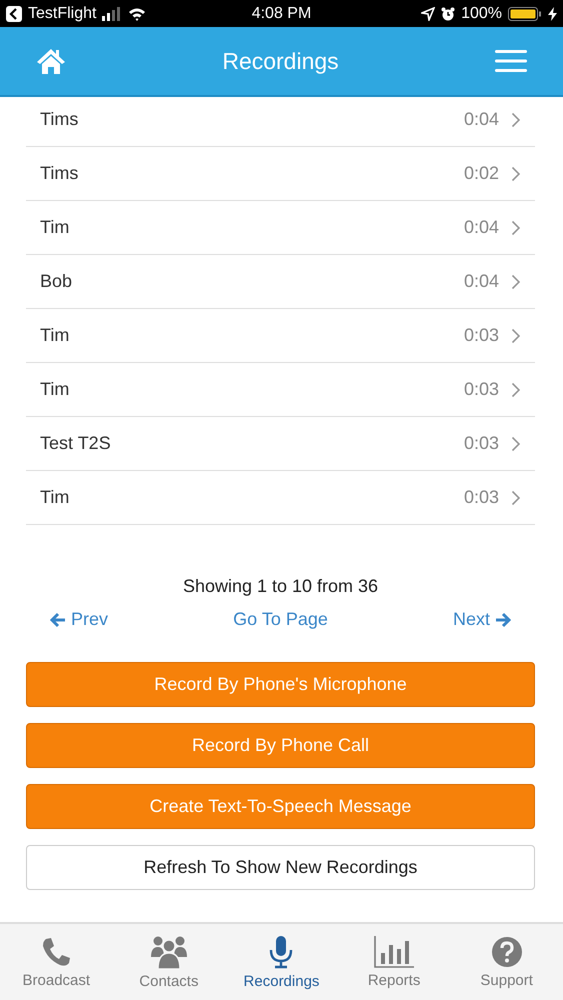  Describe the element at coordinates (280, 867) in the screenshot. I see `action-button: Refresh To Show New Recordings` at that location.